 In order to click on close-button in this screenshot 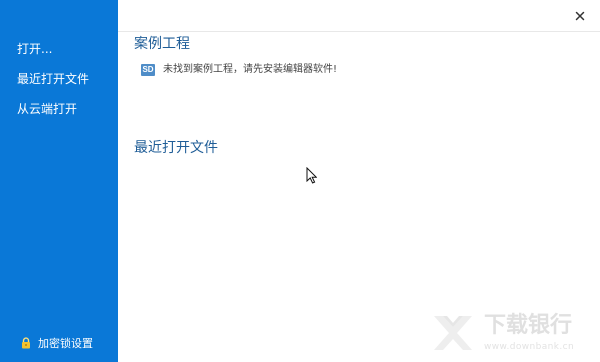, I will do `click(580, 16)`.